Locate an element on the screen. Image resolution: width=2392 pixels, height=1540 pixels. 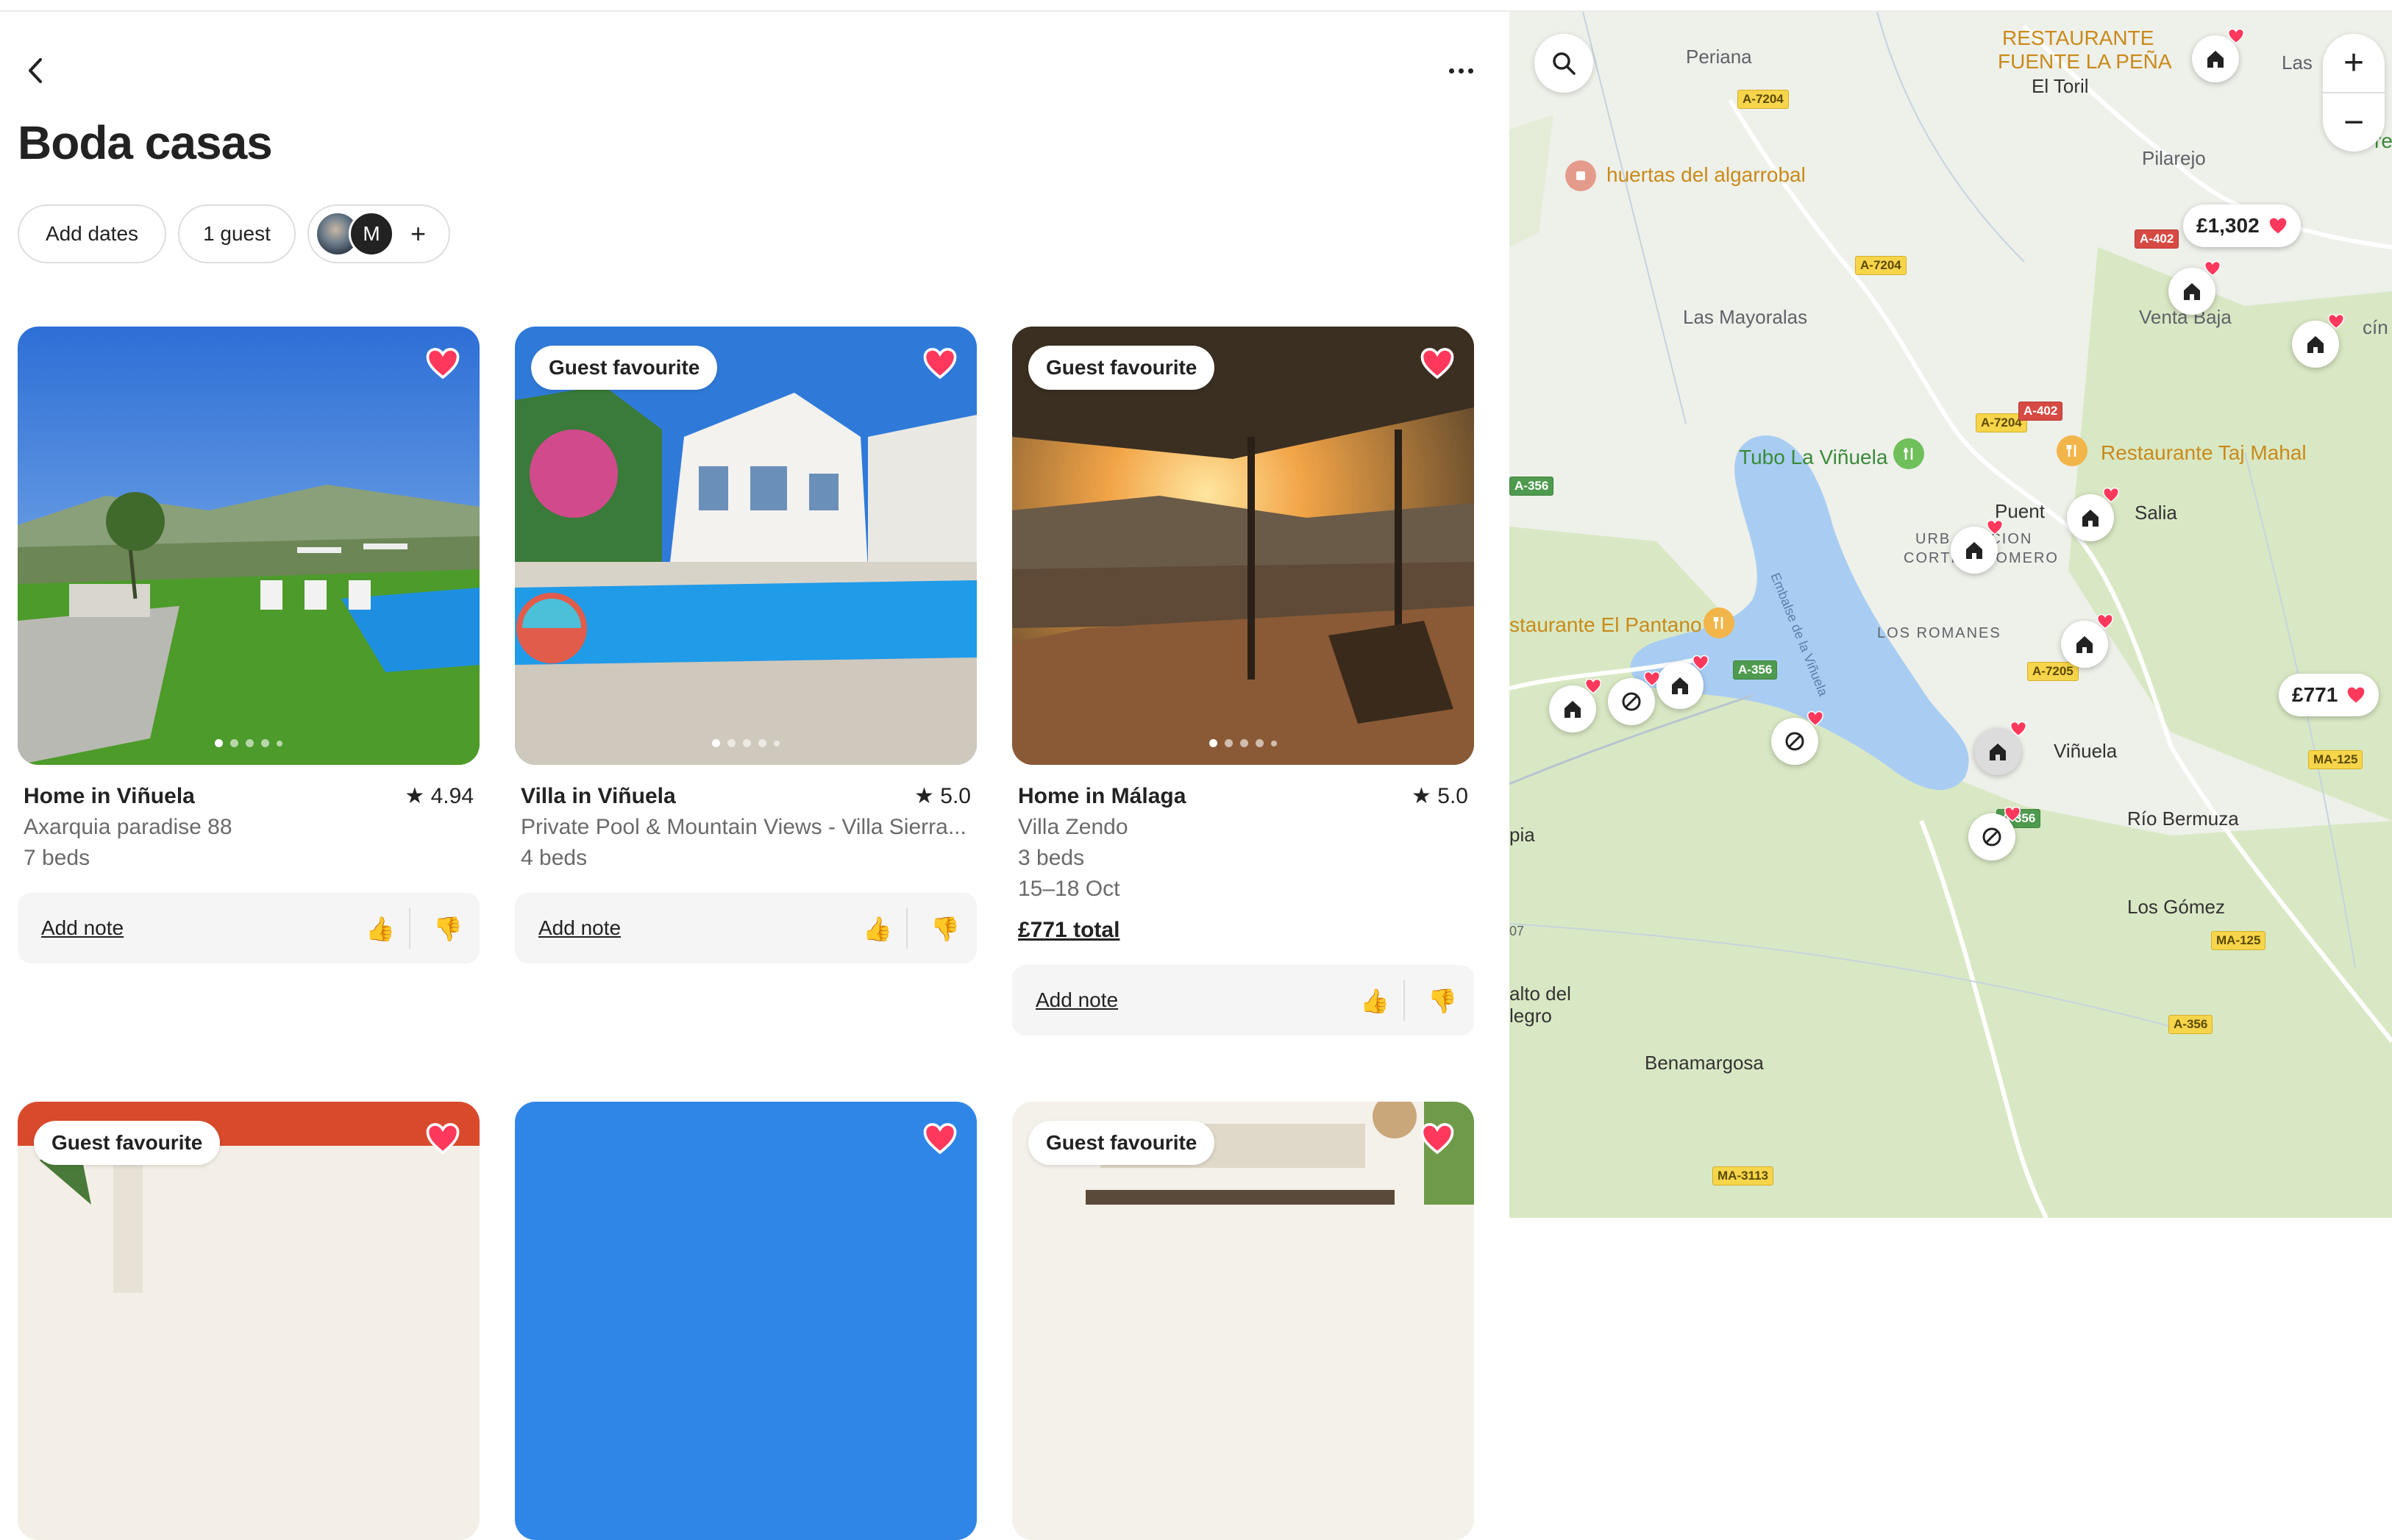
listing-beds: 3 beds is located at coordinates (1052, 858).